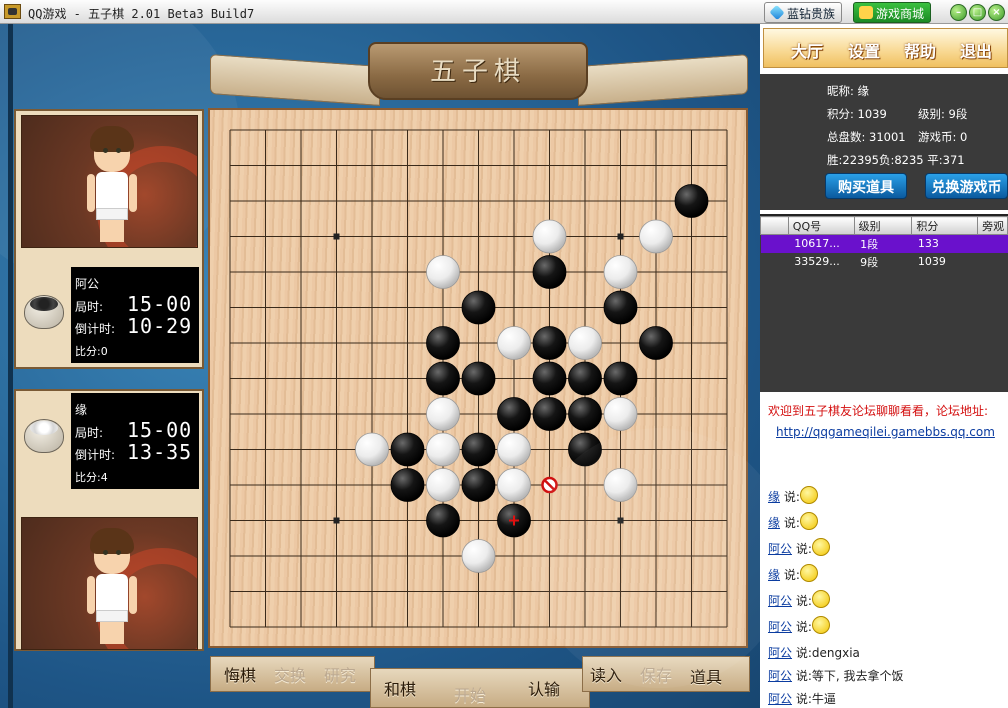 The width and height of the screenshot is (1008, 708). I want to click on minimize-button: –, so click(958, 12).